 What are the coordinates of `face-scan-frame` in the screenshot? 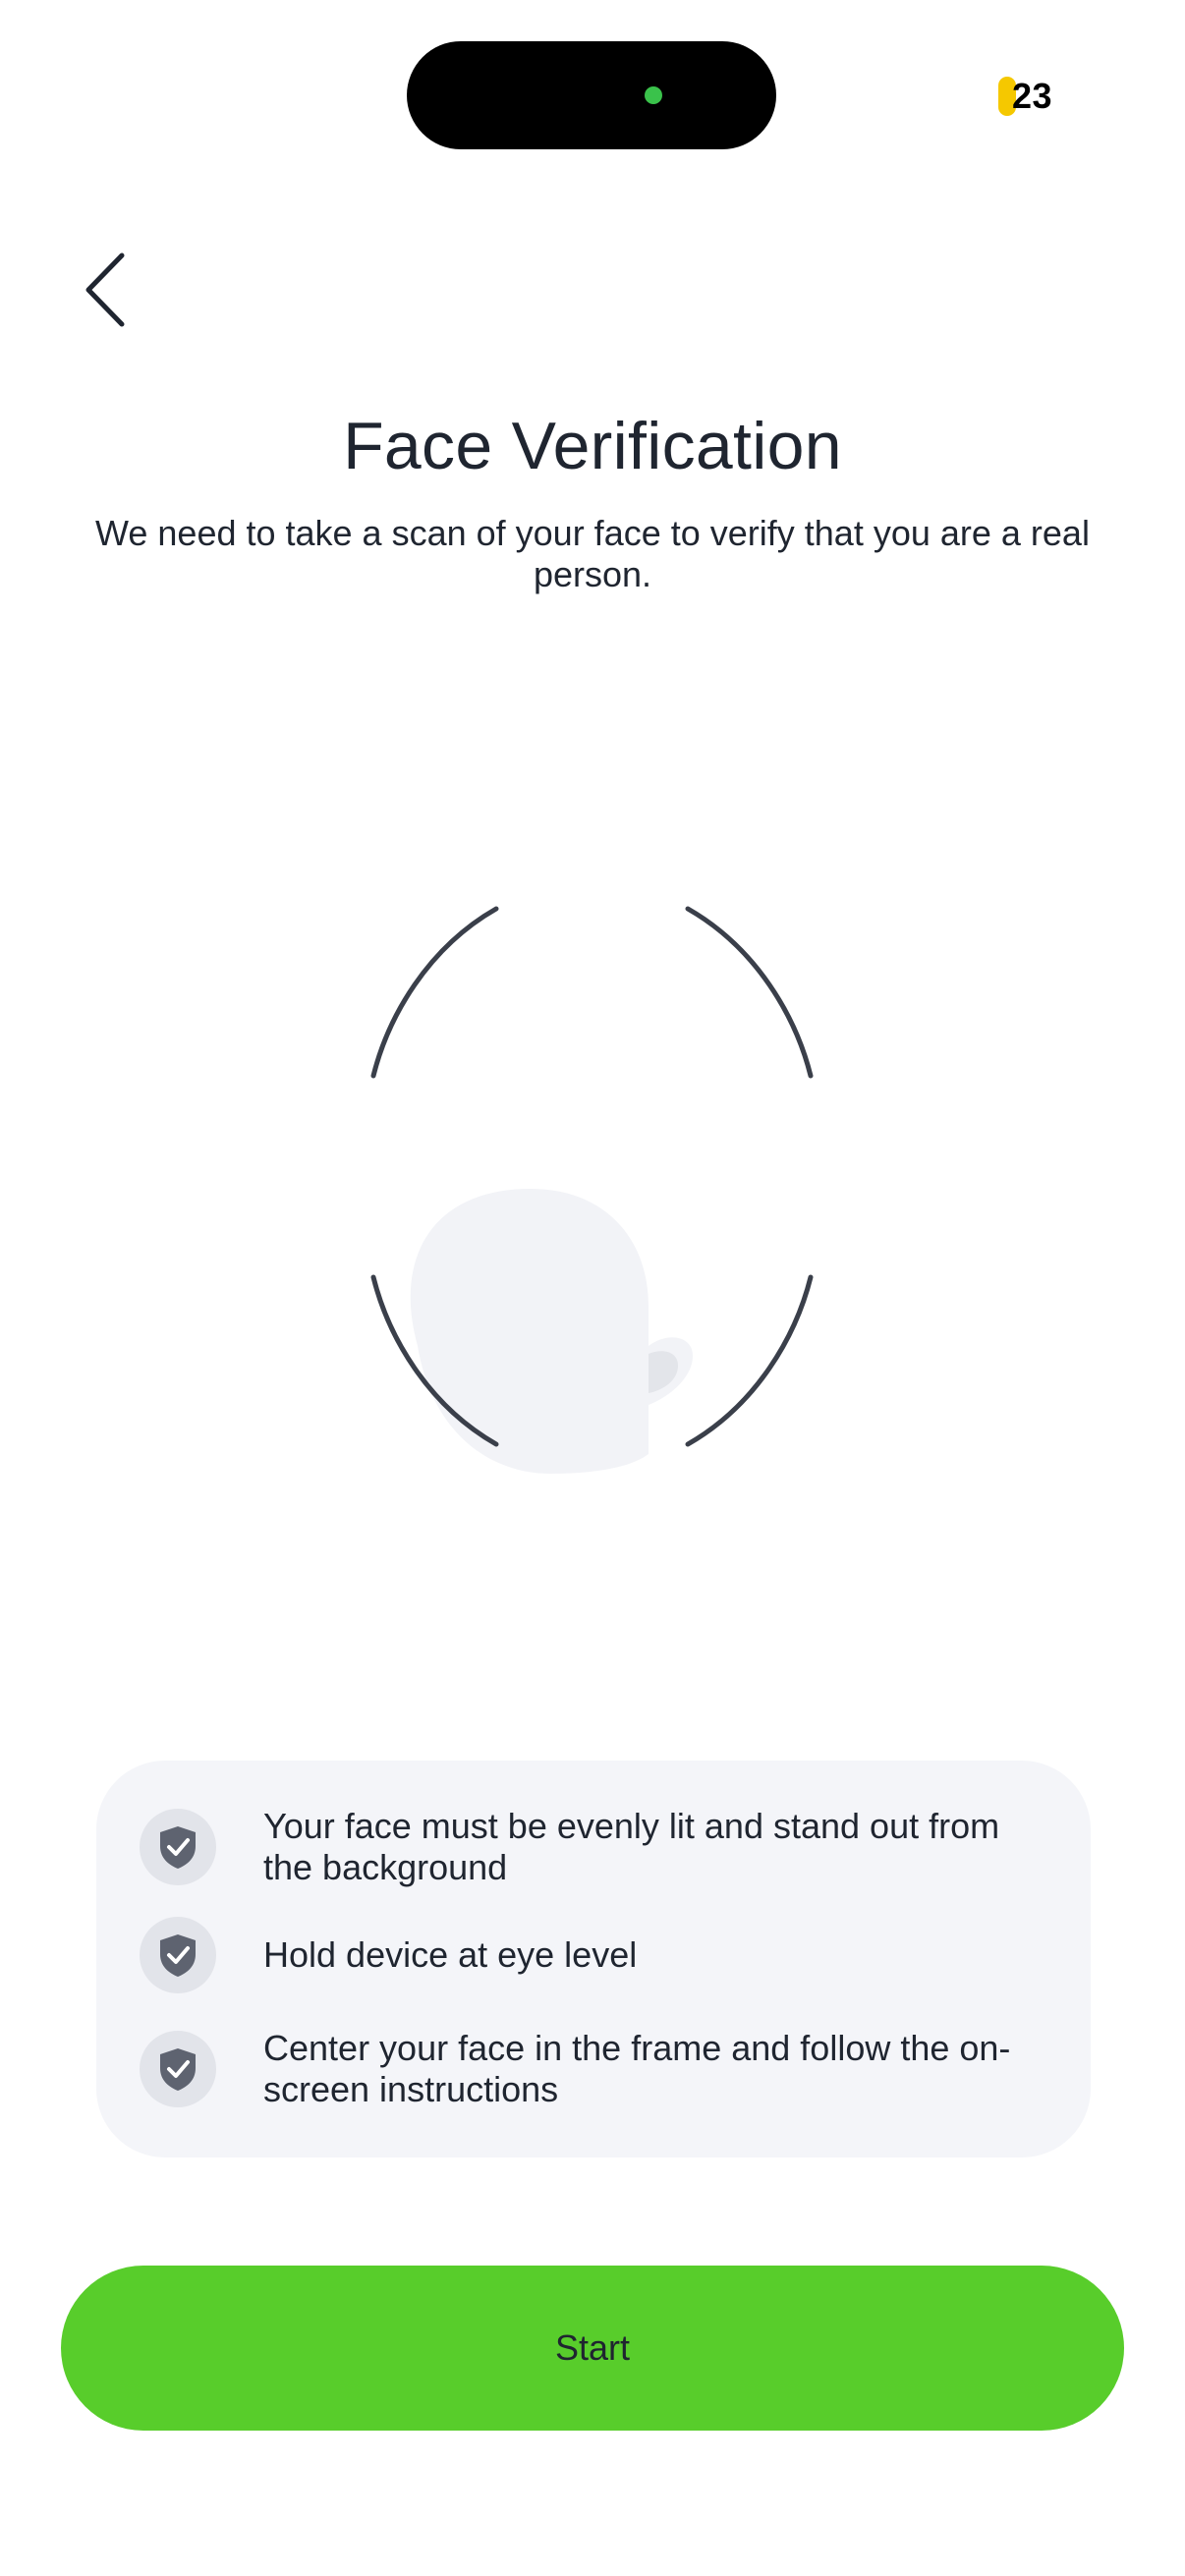 It's located at (592, 1190).